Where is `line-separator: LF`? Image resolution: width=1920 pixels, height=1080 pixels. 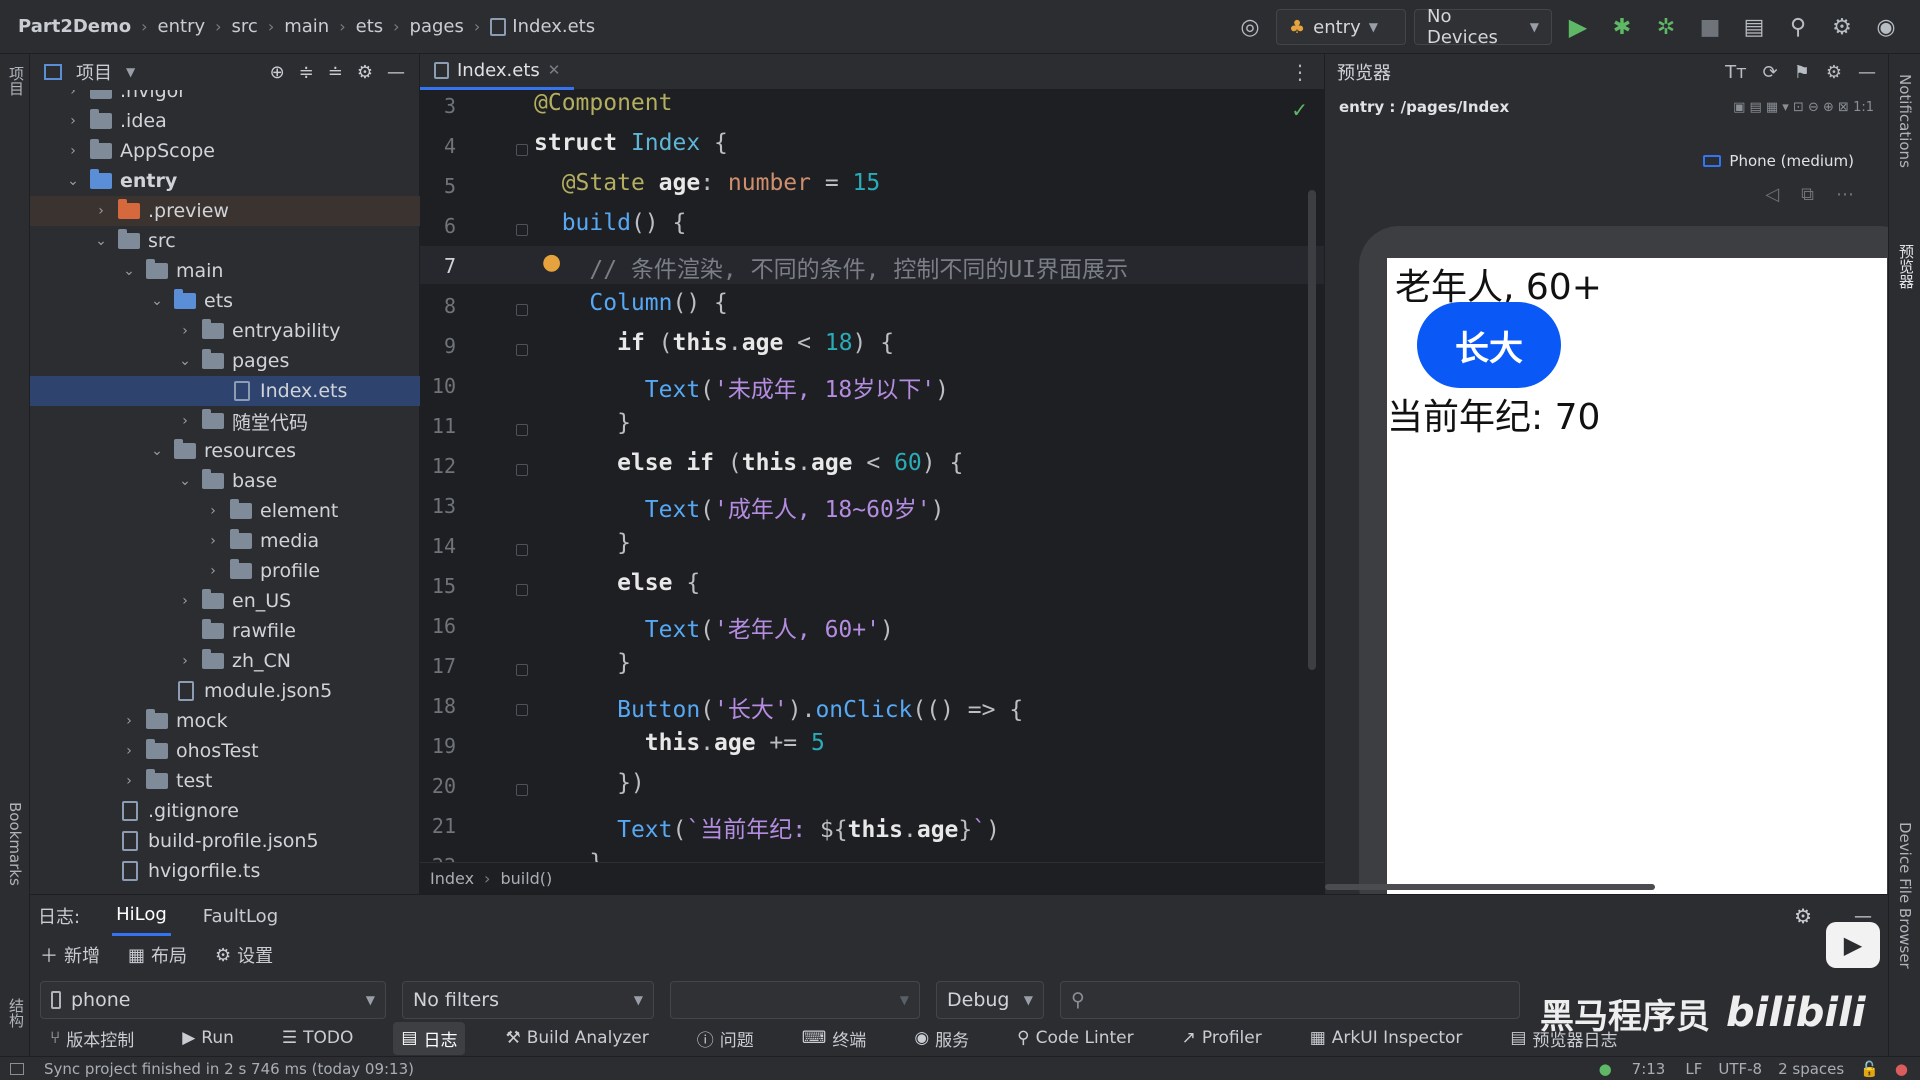
line-separator: LF is located at coordinates (1693, 1069).